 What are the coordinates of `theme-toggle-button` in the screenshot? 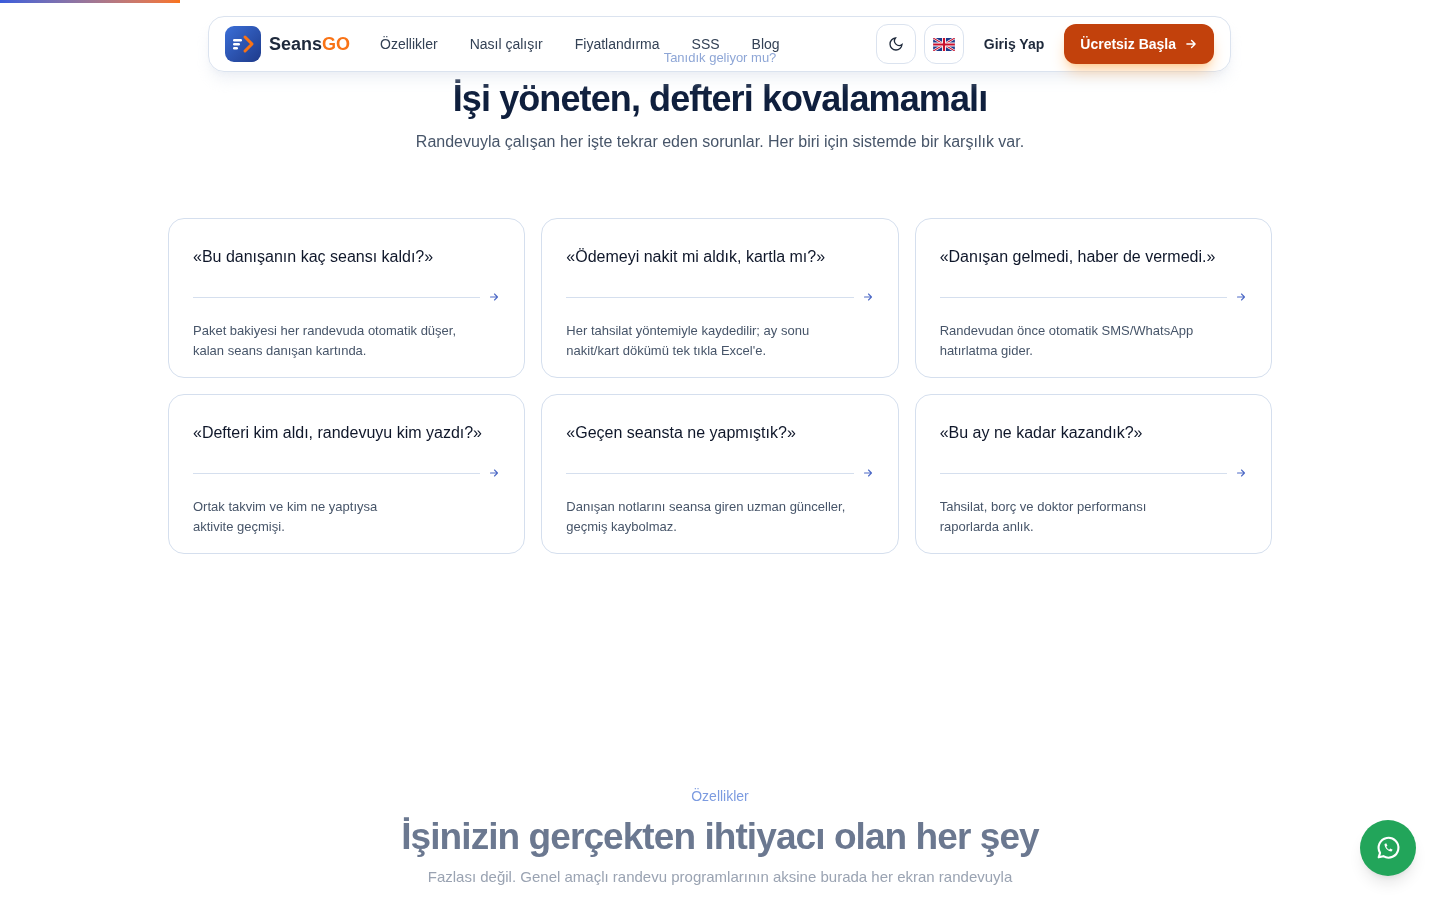 It's located at (895, 44).